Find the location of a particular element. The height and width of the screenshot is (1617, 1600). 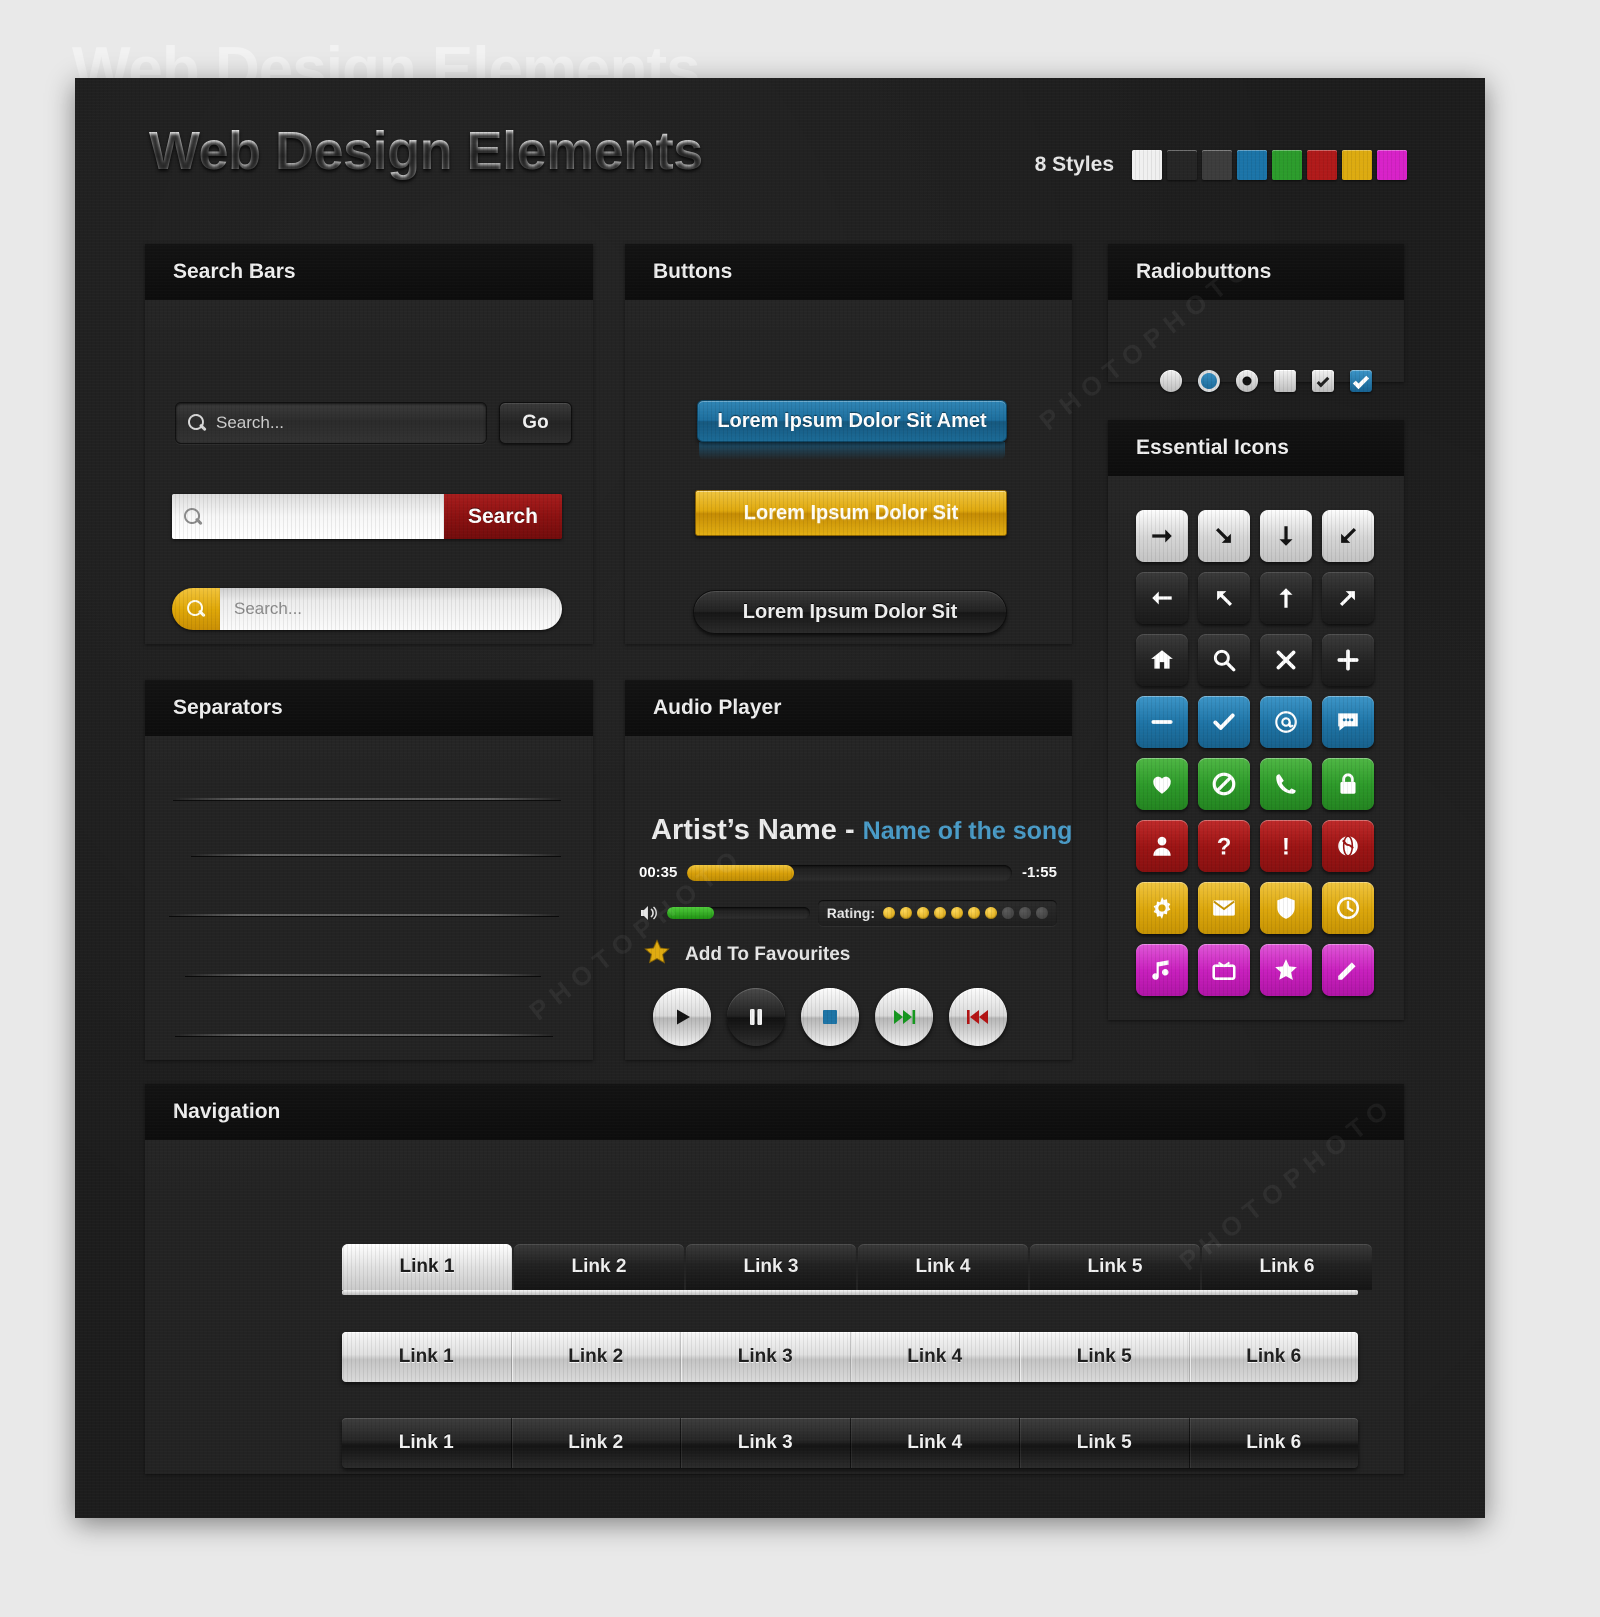

go-button: Go is located at coordinates (535, 423).